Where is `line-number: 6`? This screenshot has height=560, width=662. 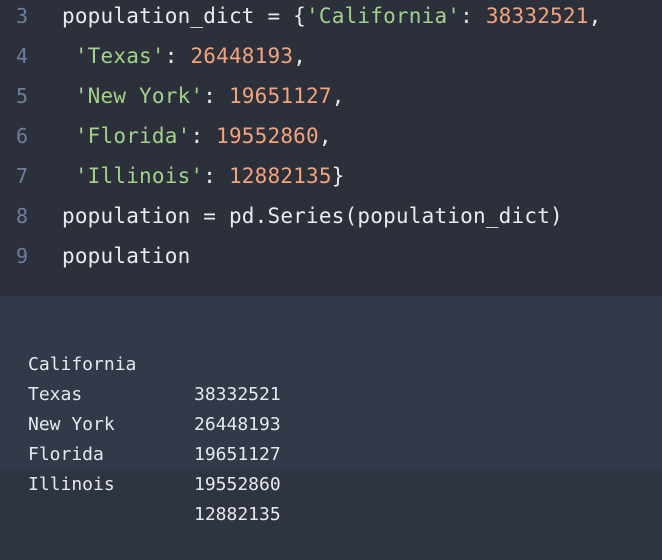
line-number: 6 is located at coordinates (22, 136).